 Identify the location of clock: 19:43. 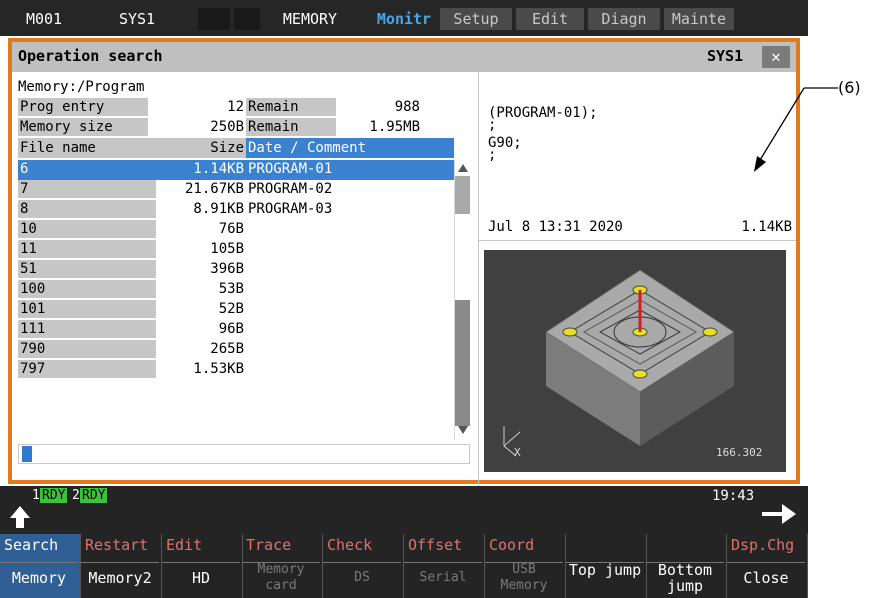
(733, 496).